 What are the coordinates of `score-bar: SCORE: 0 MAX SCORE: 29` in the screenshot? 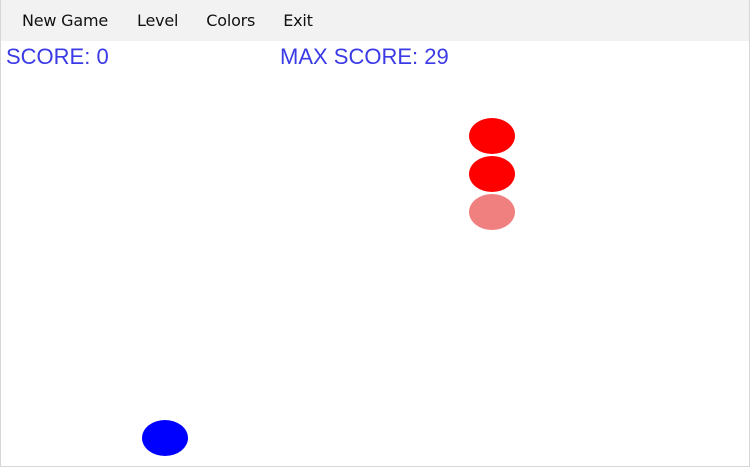 It's located at (375, 57).